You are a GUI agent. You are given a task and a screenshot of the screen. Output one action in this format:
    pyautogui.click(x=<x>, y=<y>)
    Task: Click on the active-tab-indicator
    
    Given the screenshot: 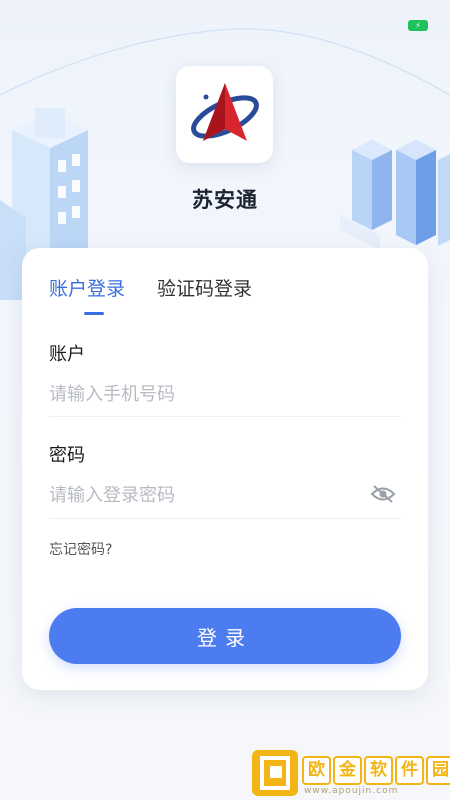 What is the action you would take?
    pyautogui.click(x=94, y=313)
    